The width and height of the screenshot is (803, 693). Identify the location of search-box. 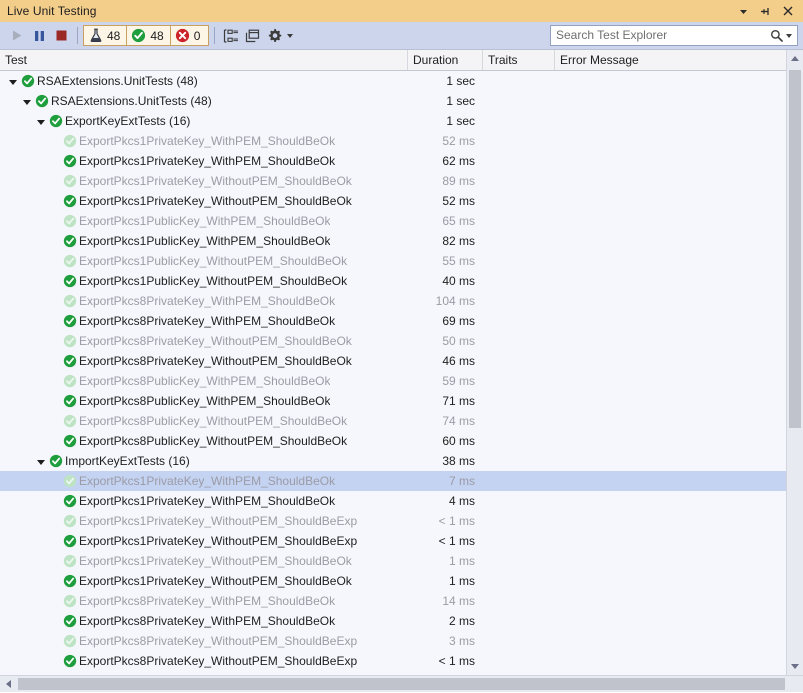
(674, 35).